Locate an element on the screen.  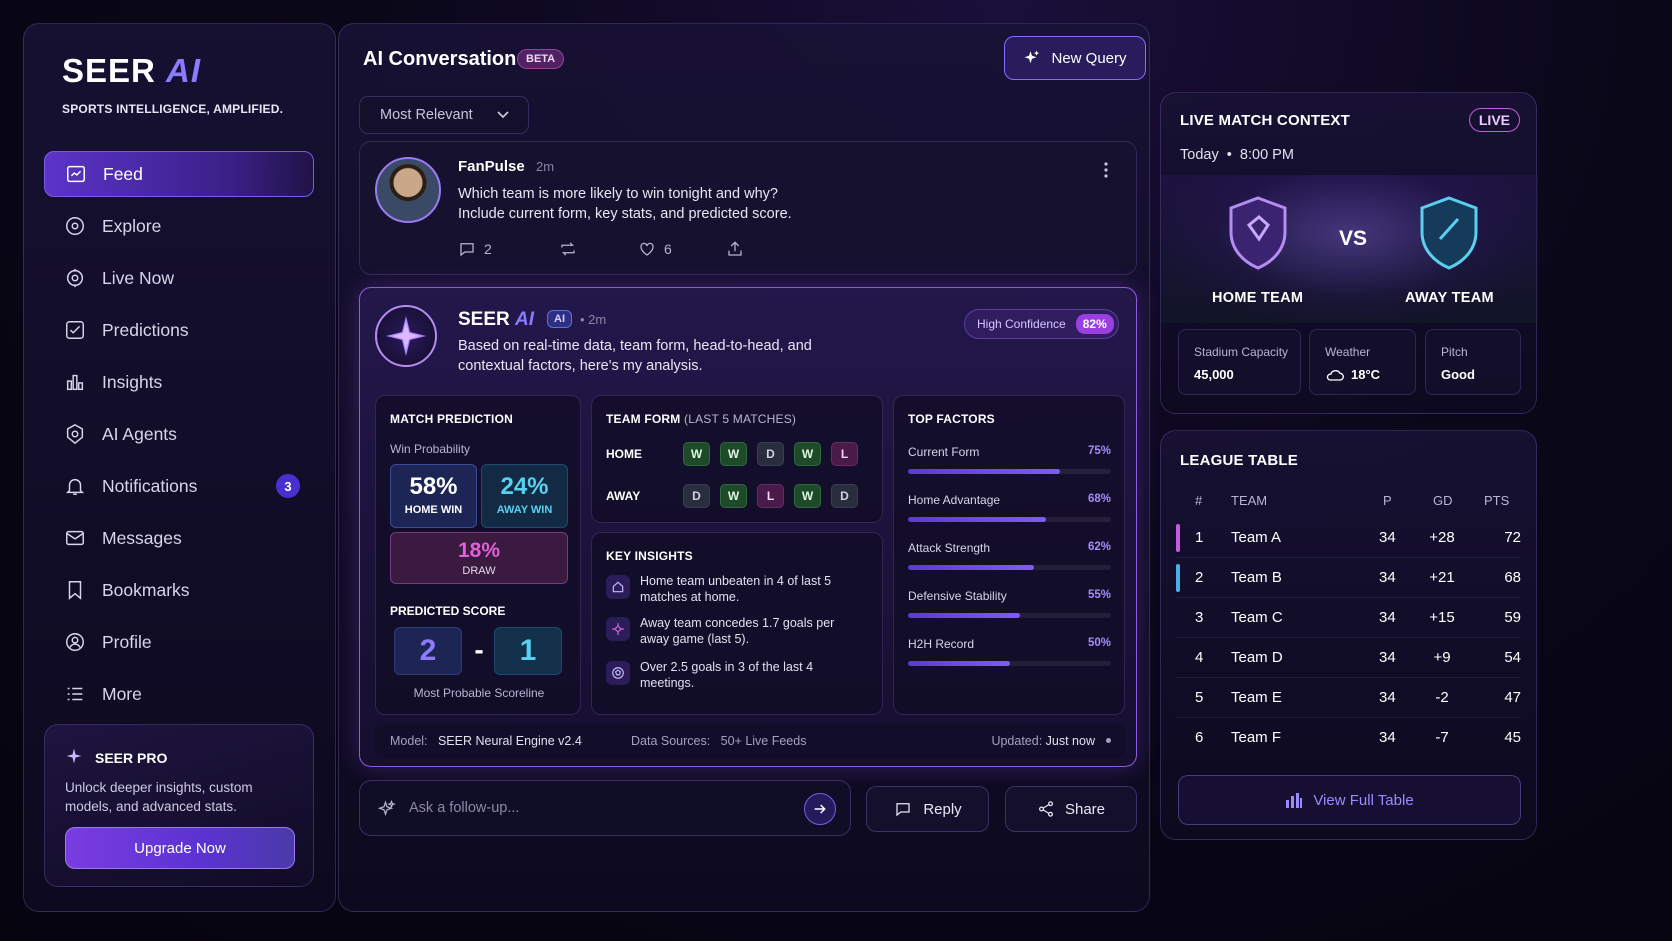
stat-value: 45,000 is located at coordinates (1214, 374).